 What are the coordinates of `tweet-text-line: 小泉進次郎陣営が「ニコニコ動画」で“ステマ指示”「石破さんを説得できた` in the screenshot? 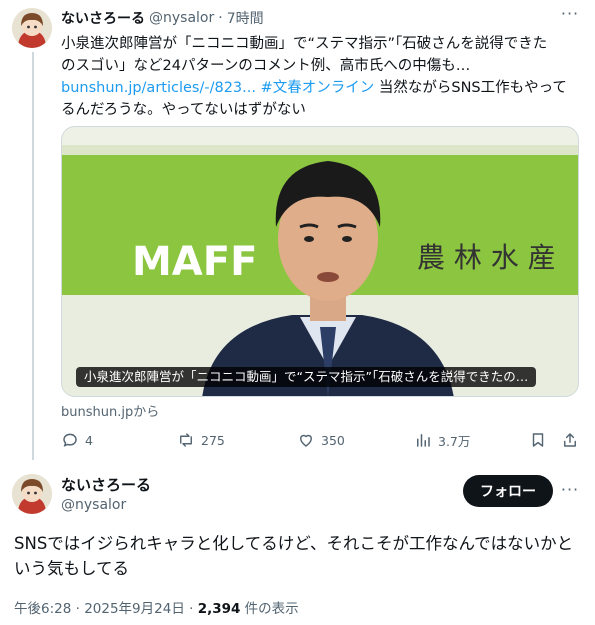 It's located at (304, 44).